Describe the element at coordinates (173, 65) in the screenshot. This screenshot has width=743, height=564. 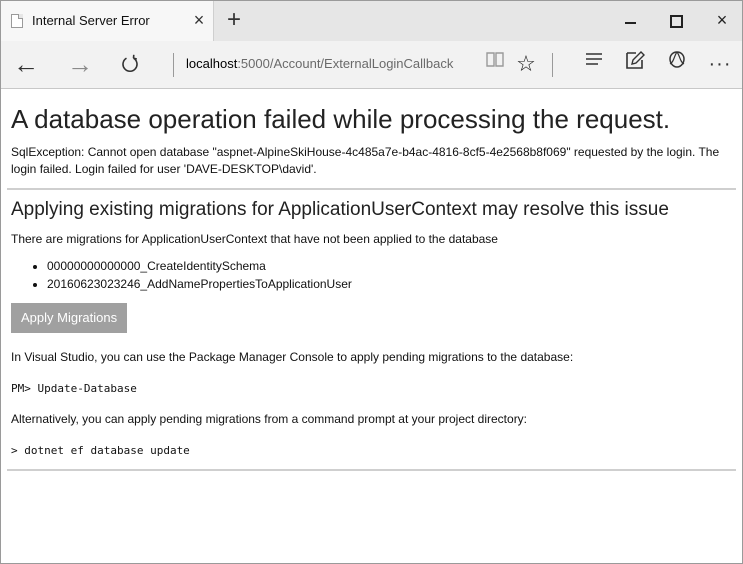
I see `address-divider` at that location.